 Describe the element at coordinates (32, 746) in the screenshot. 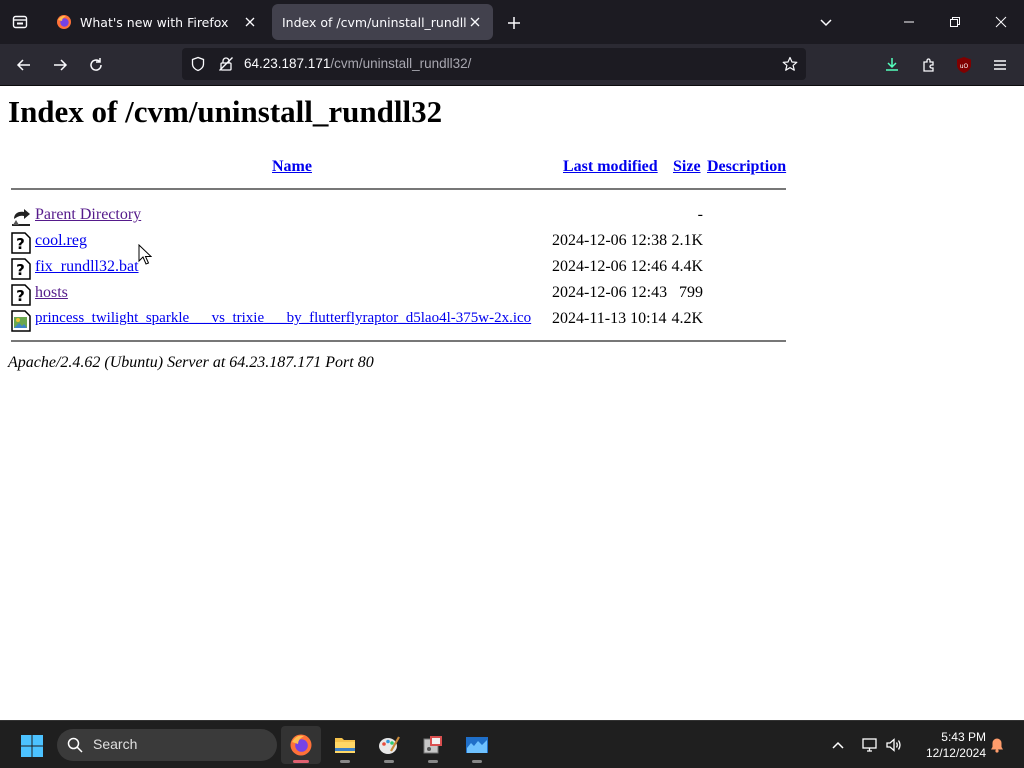

I see `windows-start-icon` at that location.